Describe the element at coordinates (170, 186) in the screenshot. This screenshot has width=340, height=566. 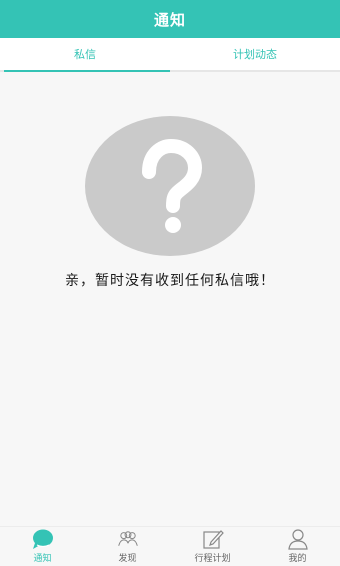
I see `question-mark-icon` at that location.